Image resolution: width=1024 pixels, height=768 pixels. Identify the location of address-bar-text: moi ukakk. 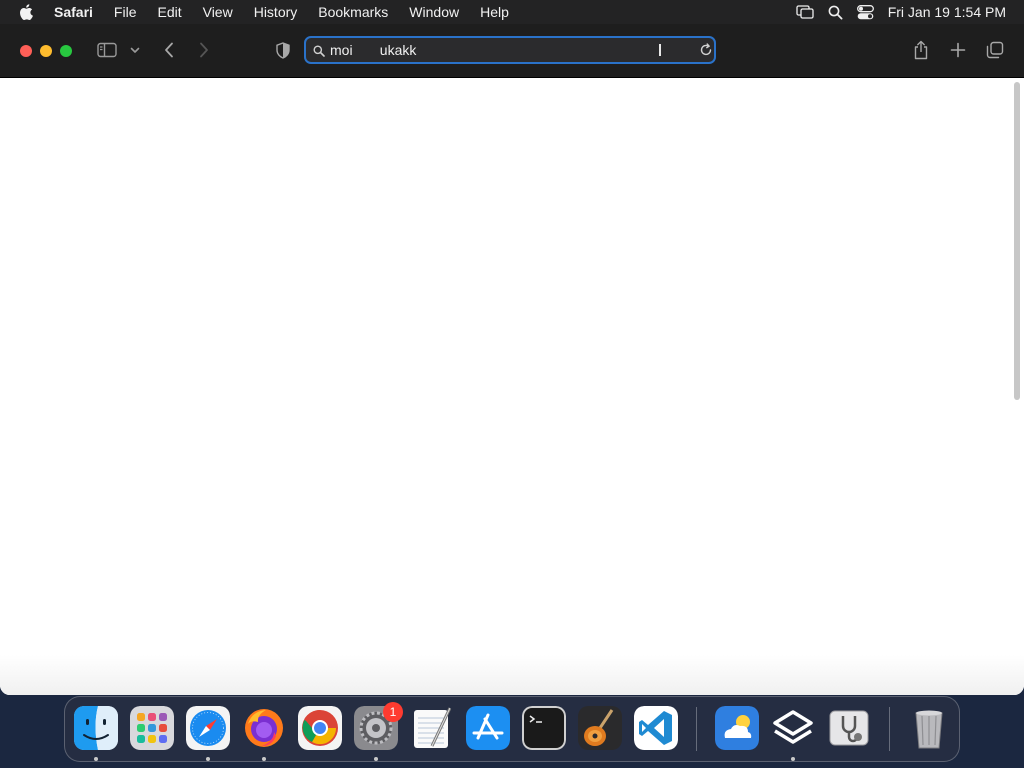
(373, 50).